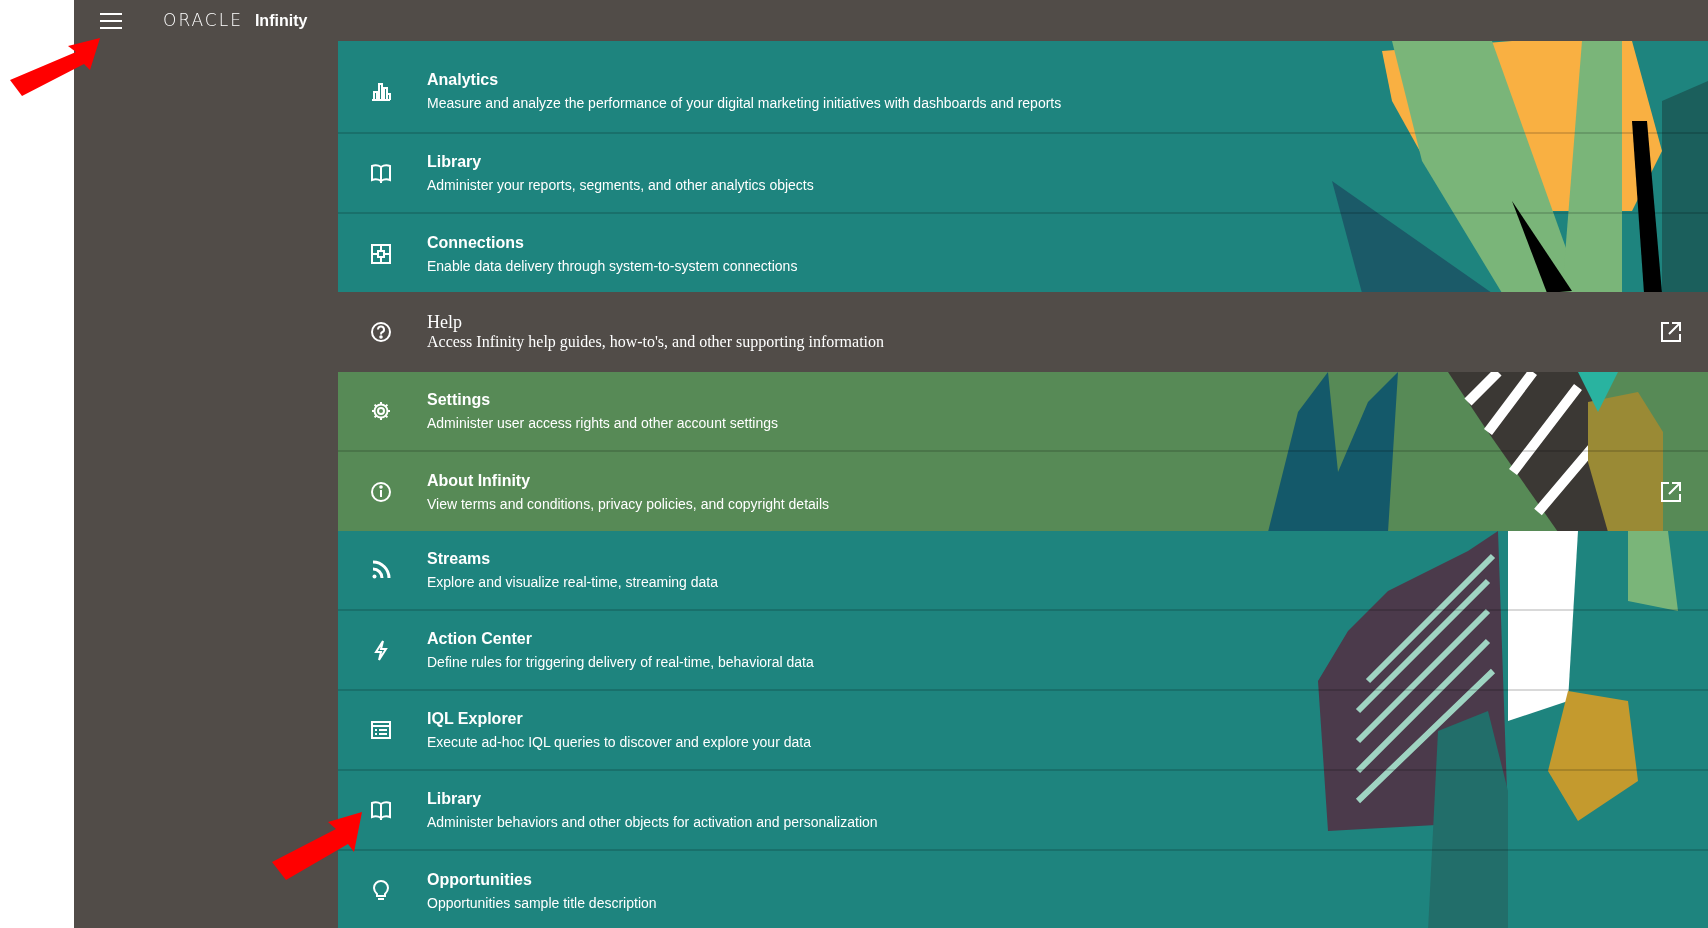 The width and height of the screenshot is (1708, 928). What do you see at coordinates (475, 718) in the screenshot?
I see `item-title: IQL Explorer` at bounding box center [475, 718].